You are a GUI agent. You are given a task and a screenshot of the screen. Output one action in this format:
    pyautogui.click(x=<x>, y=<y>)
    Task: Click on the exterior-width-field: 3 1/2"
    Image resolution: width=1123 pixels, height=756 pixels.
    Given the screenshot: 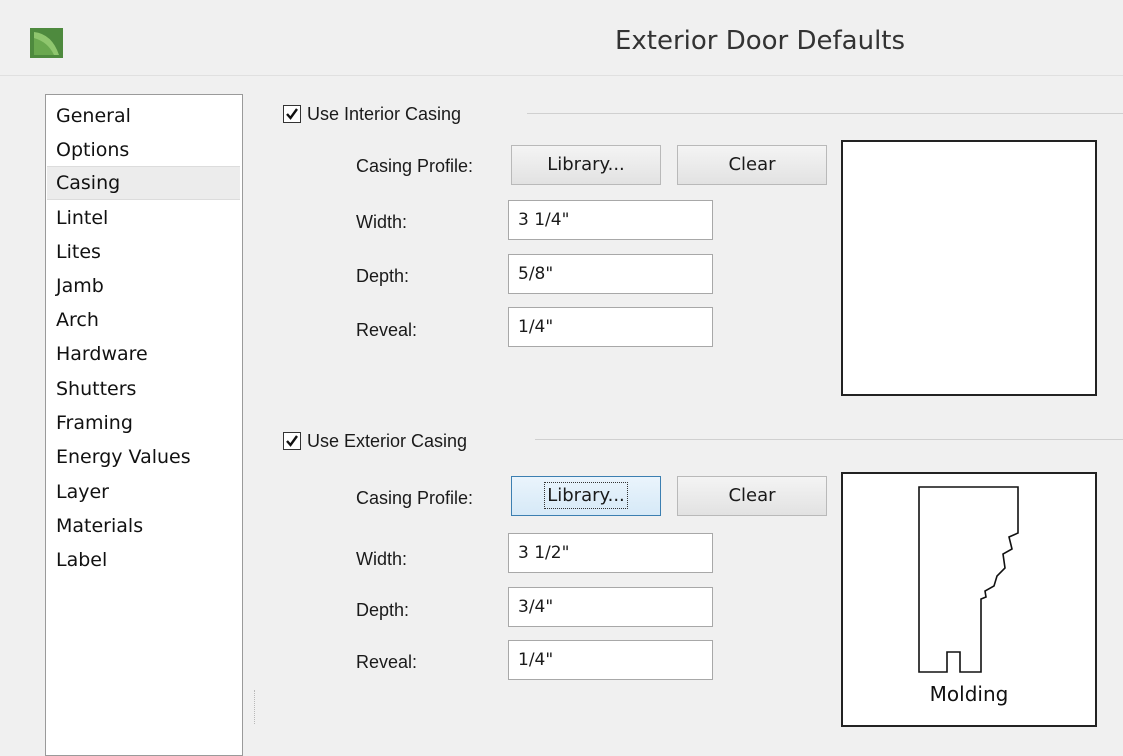 What is the action you would take?
    pyautogui.click(x=610, y=553)
    